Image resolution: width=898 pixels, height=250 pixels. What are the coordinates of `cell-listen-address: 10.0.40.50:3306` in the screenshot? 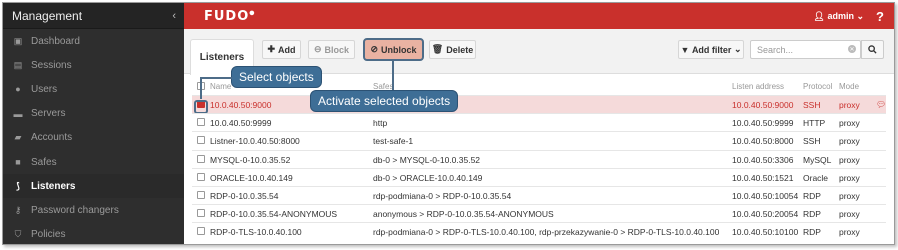 It's located at (763, 159).